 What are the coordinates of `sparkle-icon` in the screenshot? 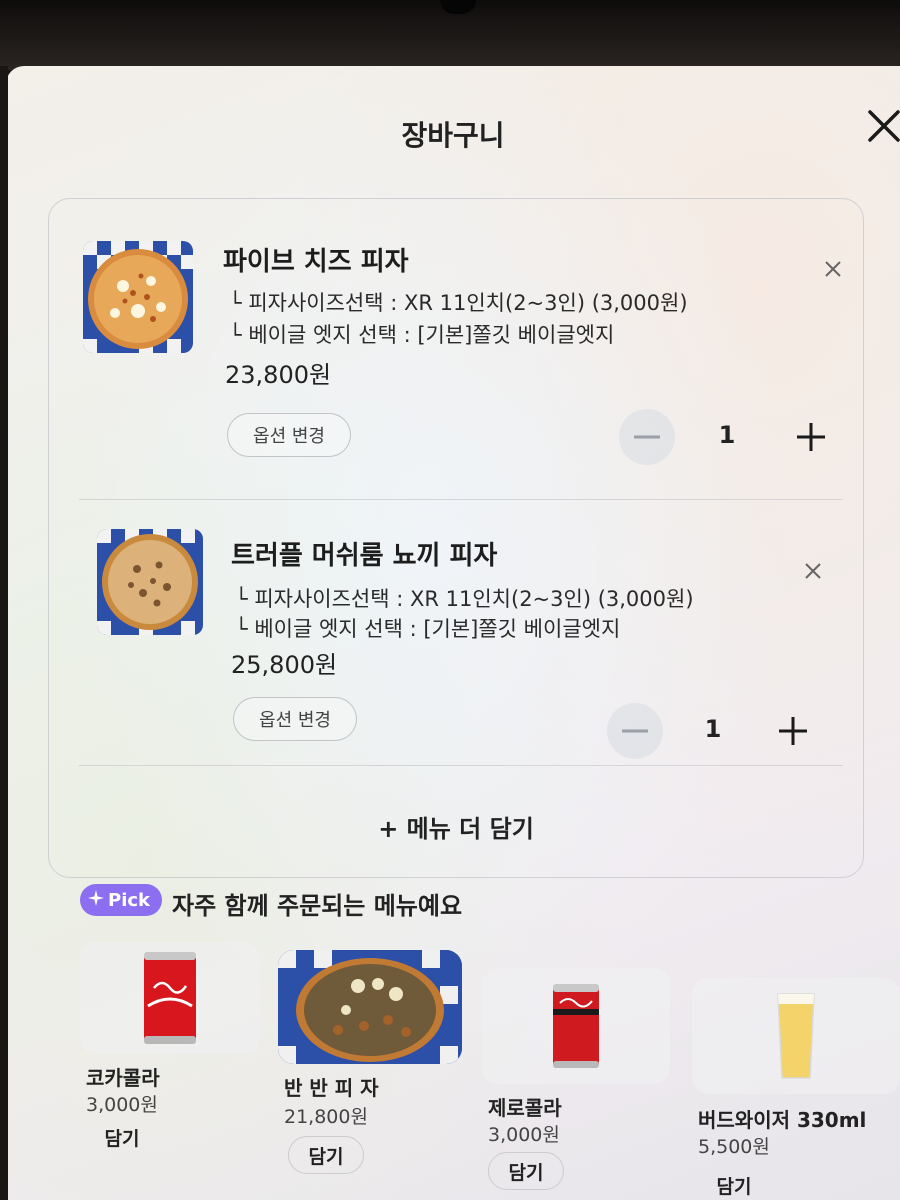 It's located at (96, 900).